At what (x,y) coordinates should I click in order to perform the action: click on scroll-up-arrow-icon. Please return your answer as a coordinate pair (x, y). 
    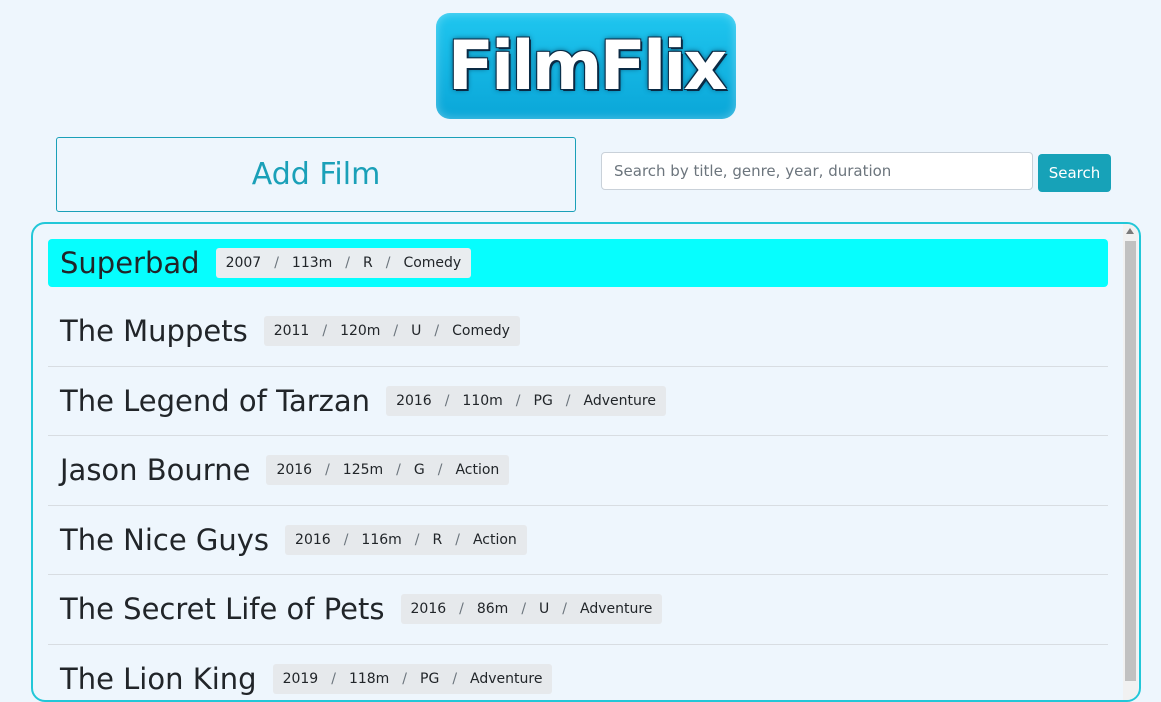
    Looking at the image, I should click on (1130, 231).